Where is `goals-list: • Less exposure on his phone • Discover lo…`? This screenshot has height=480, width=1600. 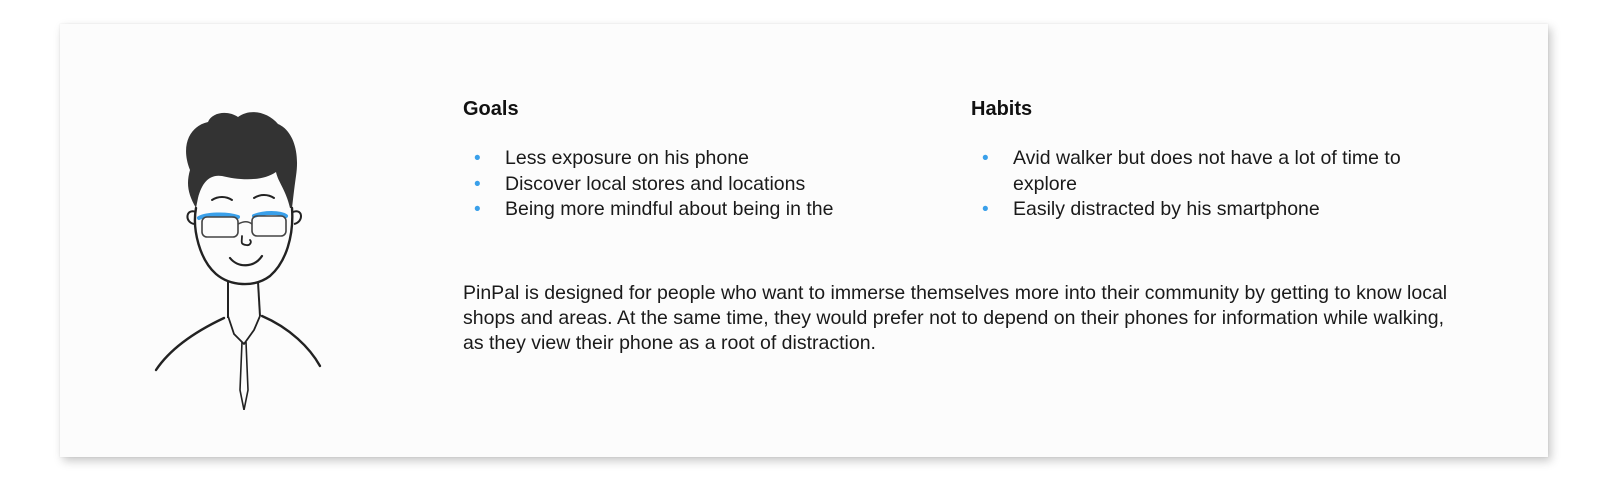 goals-list: • Less exposure on his phone • Discover lo… is located at coordinates (683, 184).